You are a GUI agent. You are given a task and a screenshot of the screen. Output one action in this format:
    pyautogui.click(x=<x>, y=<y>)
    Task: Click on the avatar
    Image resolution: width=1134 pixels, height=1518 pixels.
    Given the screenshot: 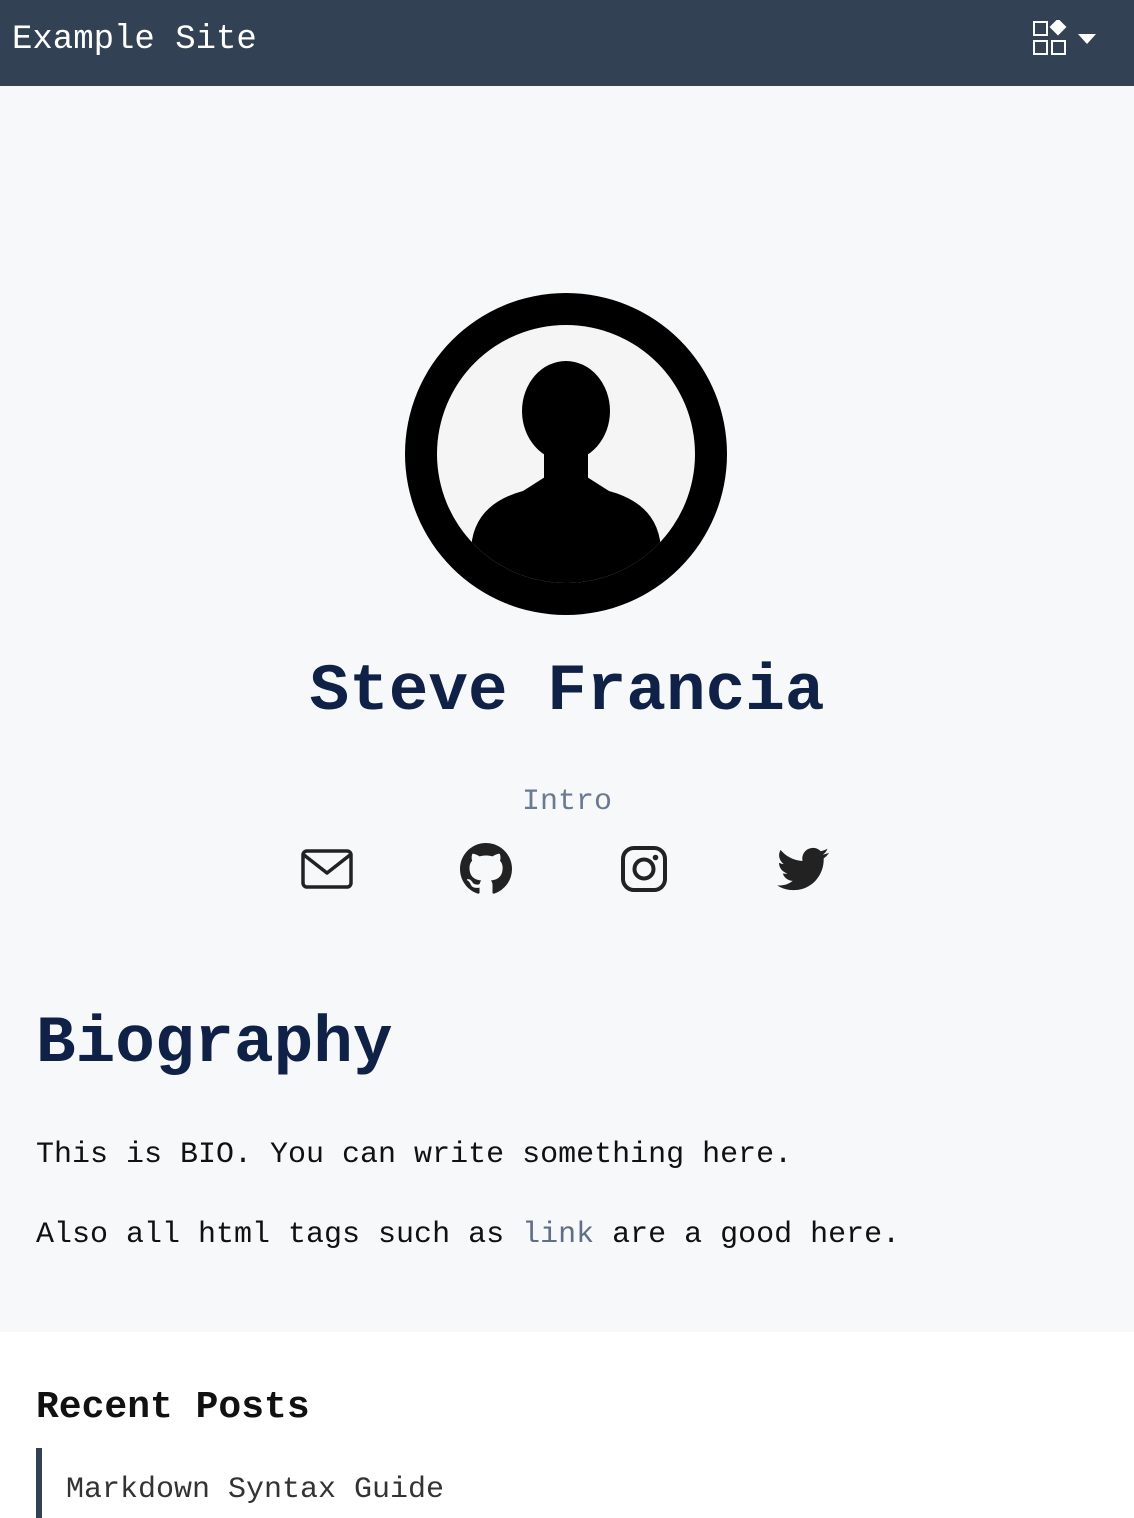 What is the action you would take?
    pyautogui.click(x=566, y=454)
    